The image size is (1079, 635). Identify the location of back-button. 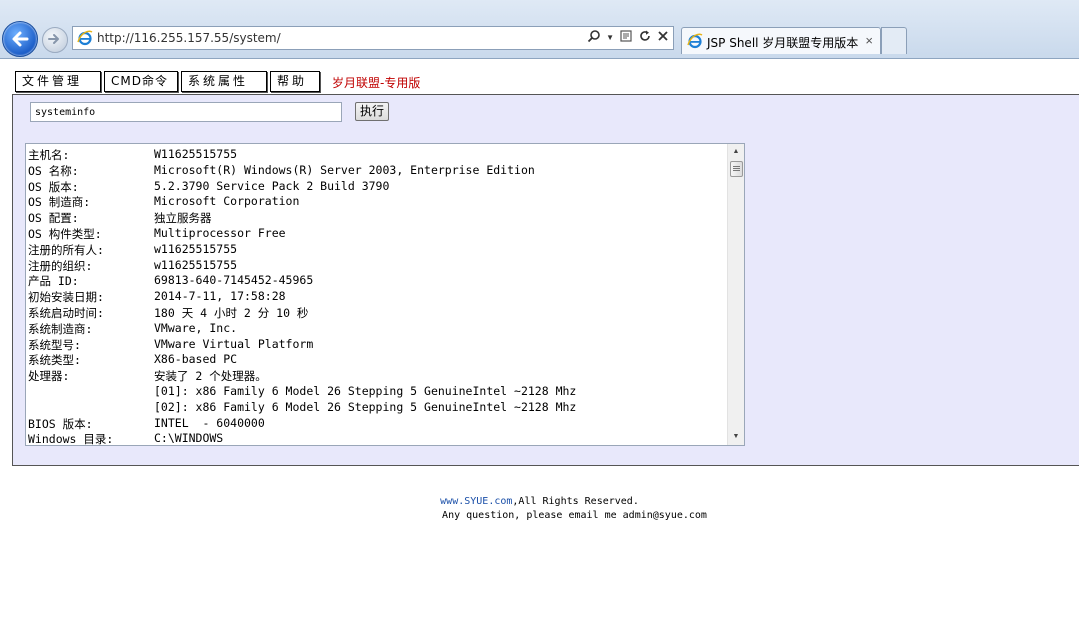
(20, 39).